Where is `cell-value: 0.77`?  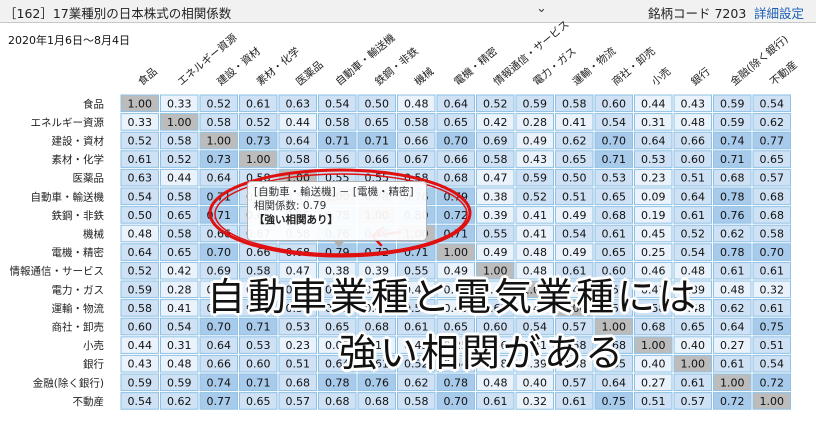
cell-value: 0.77 is located at coordinates (772, 141).